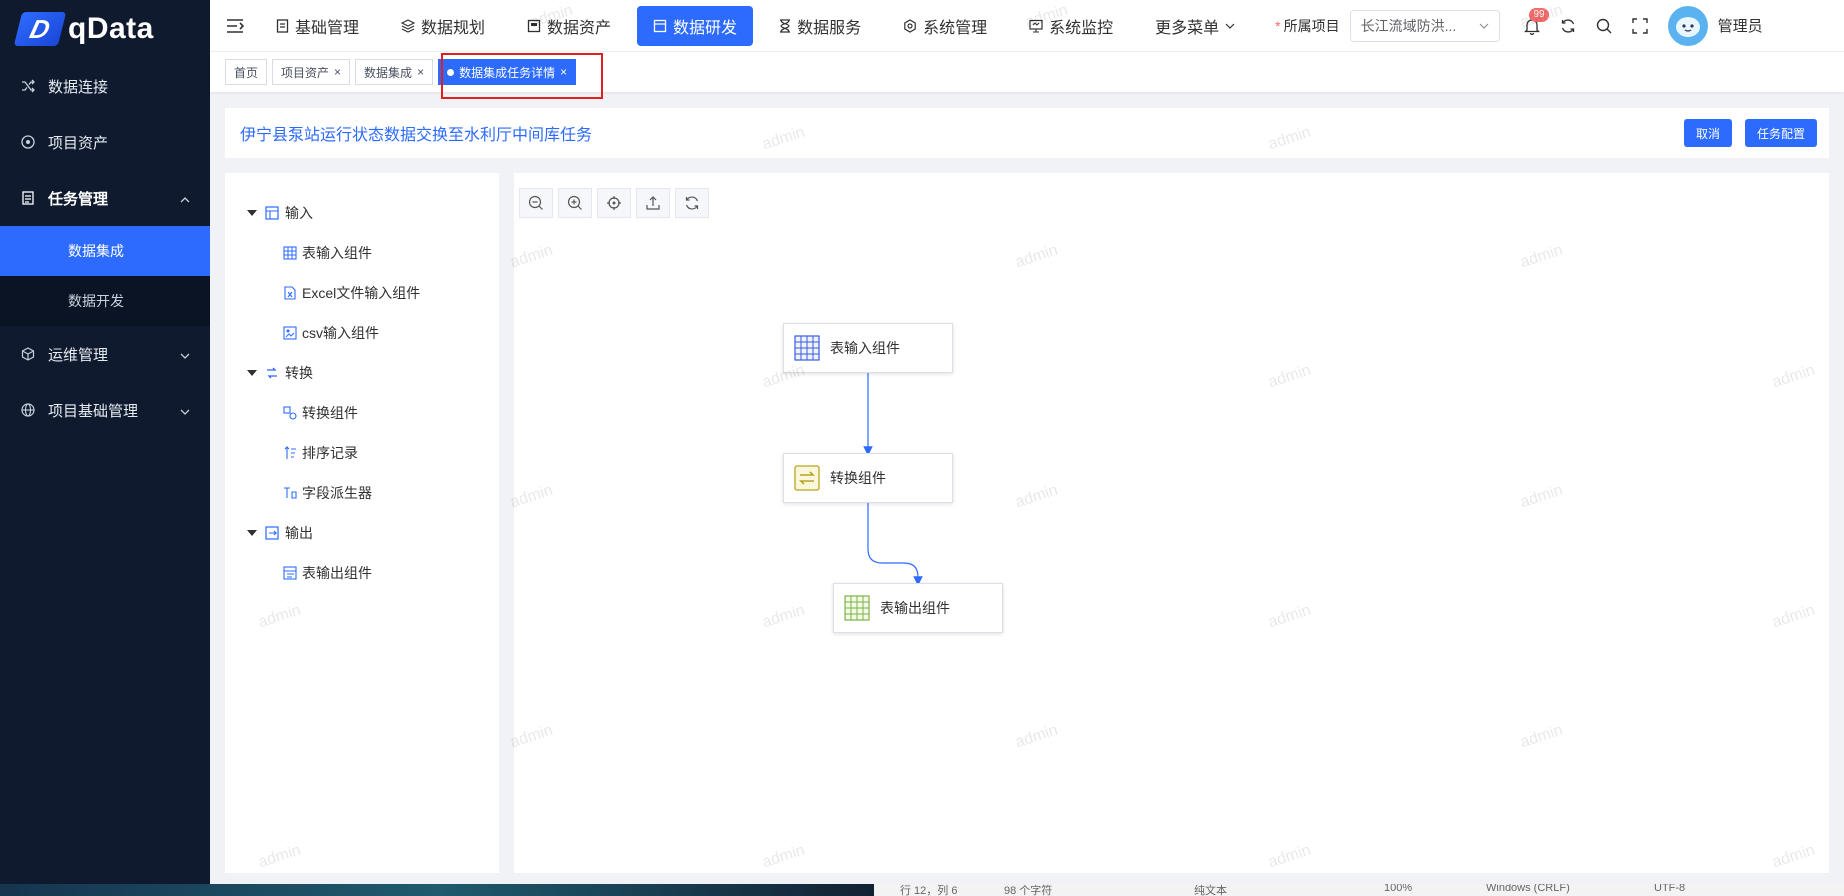  Describe the element at coordinates (929, 890) in the screenshot. I see `status-position: 行 12，列 6` at that location.